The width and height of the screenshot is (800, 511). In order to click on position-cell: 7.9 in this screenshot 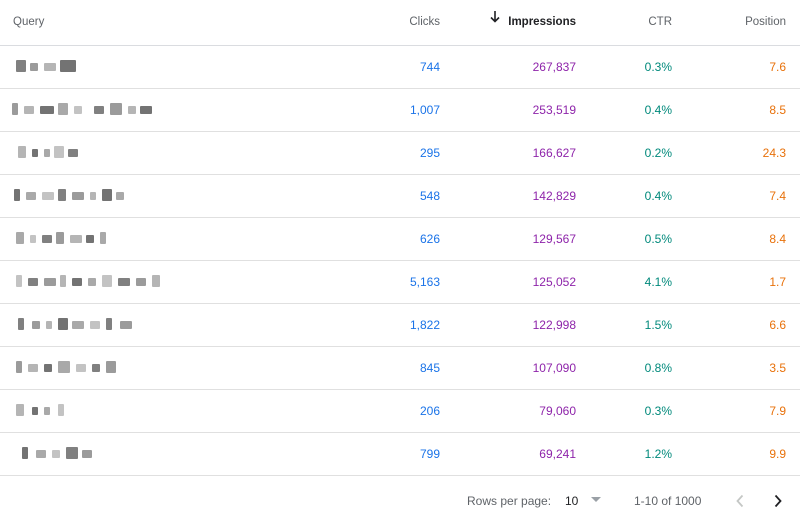, I will do `click(777, 411)`.